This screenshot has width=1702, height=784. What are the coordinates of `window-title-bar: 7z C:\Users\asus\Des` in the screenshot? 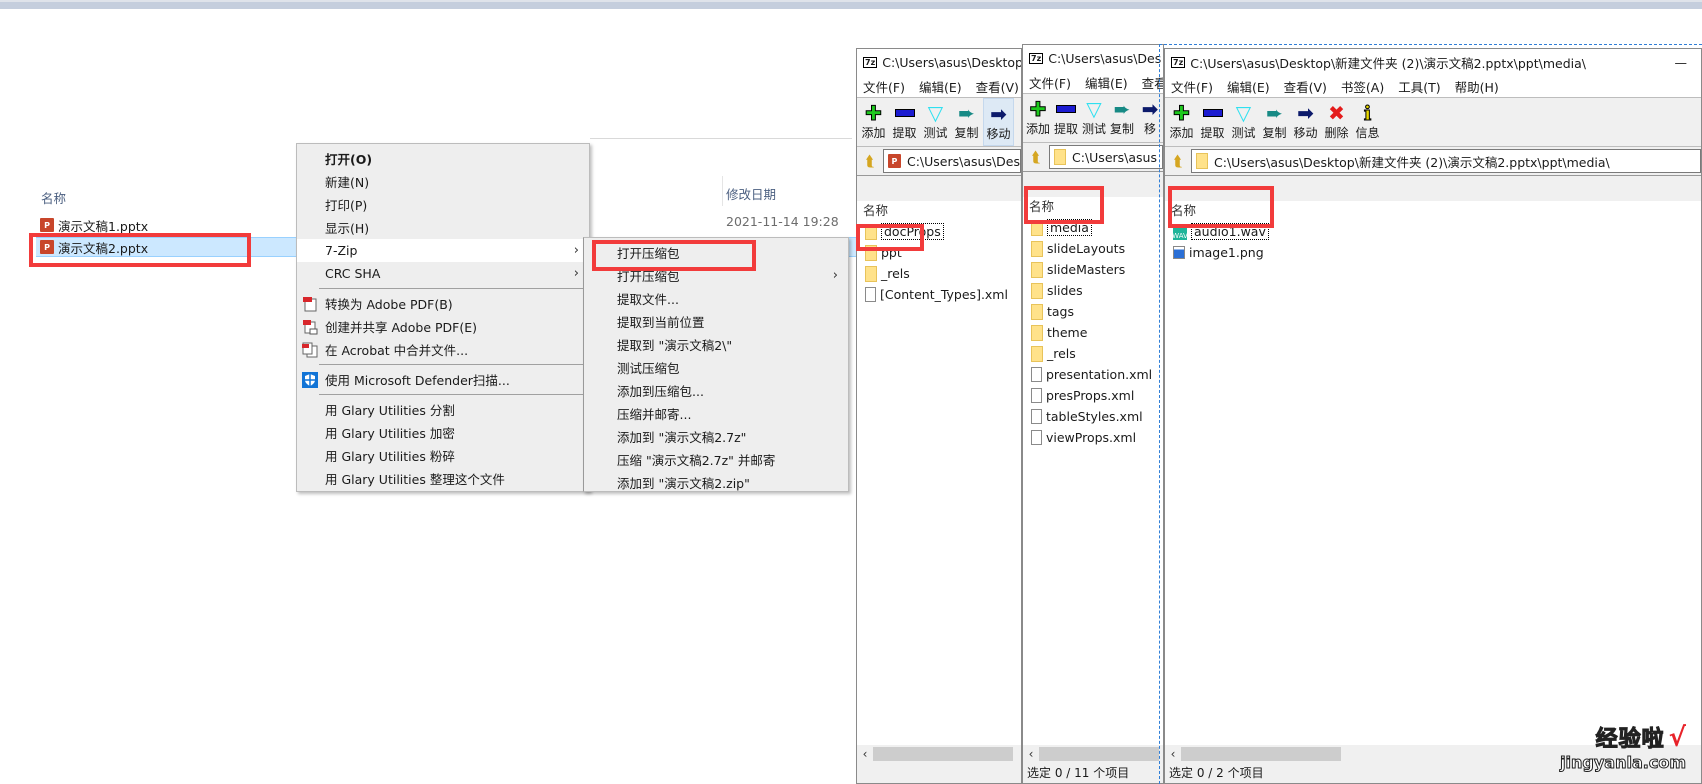 It's located at (1093, 58).